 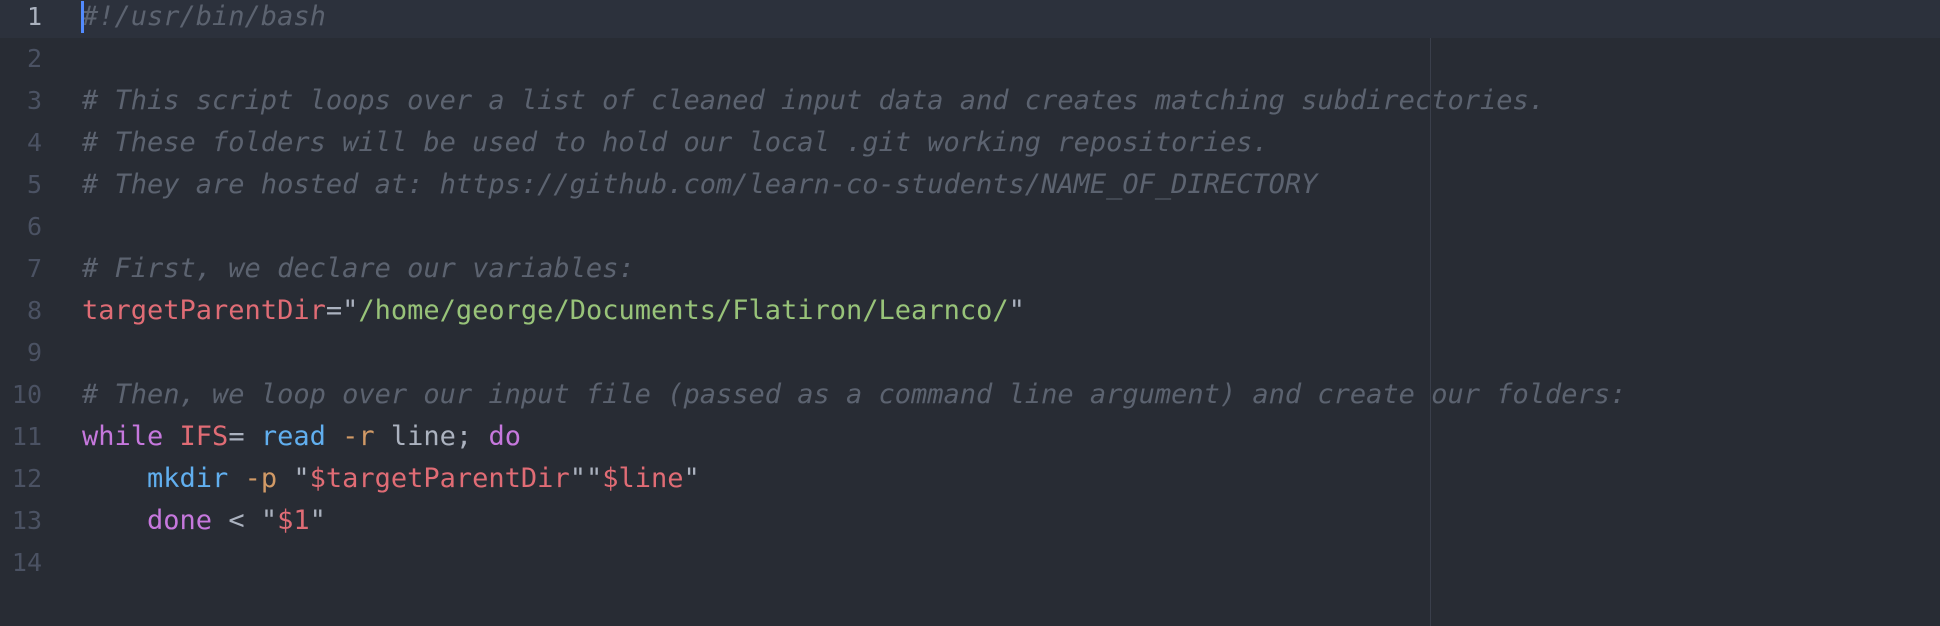 I want to click on line-number: 7, so click(x=34, y=268).